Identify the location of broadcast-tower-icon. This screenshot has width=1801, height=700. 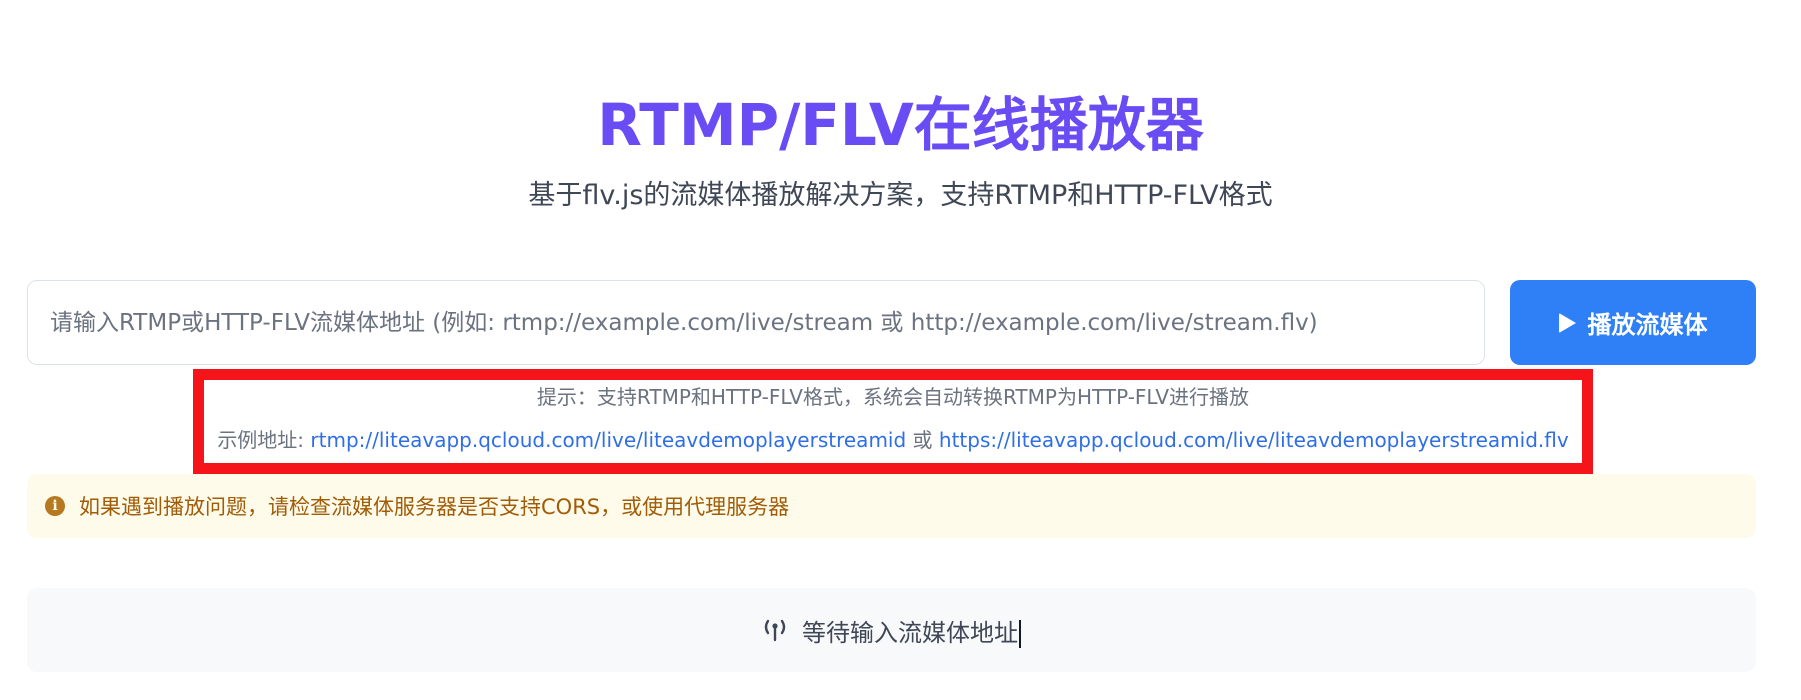
(775, 630).